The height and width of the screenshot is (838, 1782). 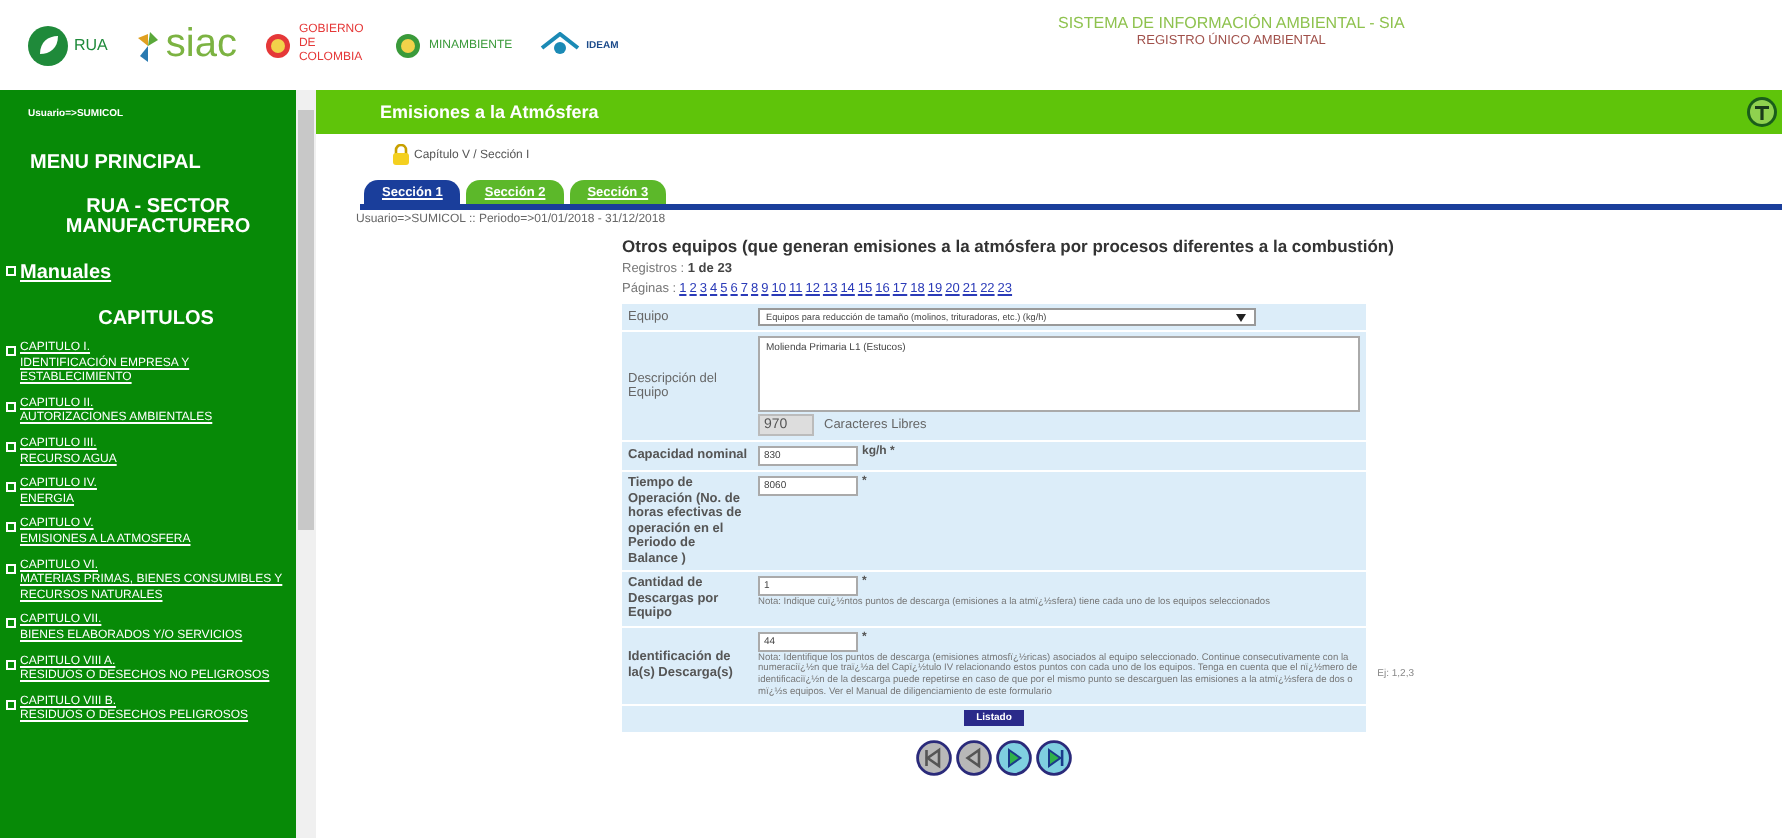 What do you see at coordinates (156, 319) in the screenshot?
I see `chapters-title: CAPITULOS` at bounding box center [156, 319].